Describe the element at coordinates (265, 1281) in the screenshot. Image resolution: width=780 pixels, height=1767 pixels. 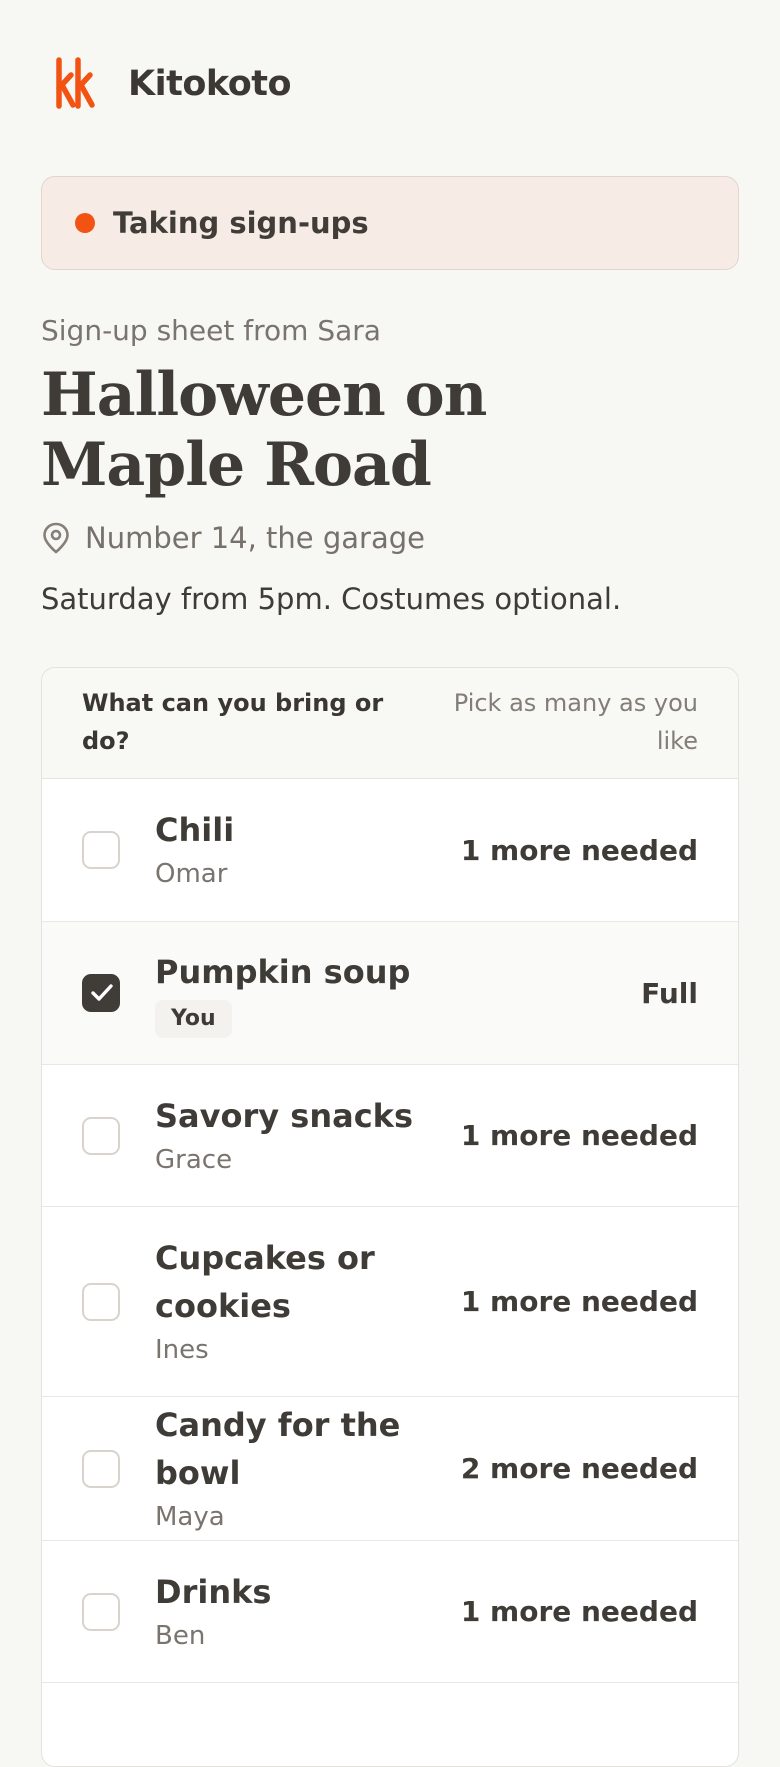
I see `item-name: Cupcakes or cookies` at that location.